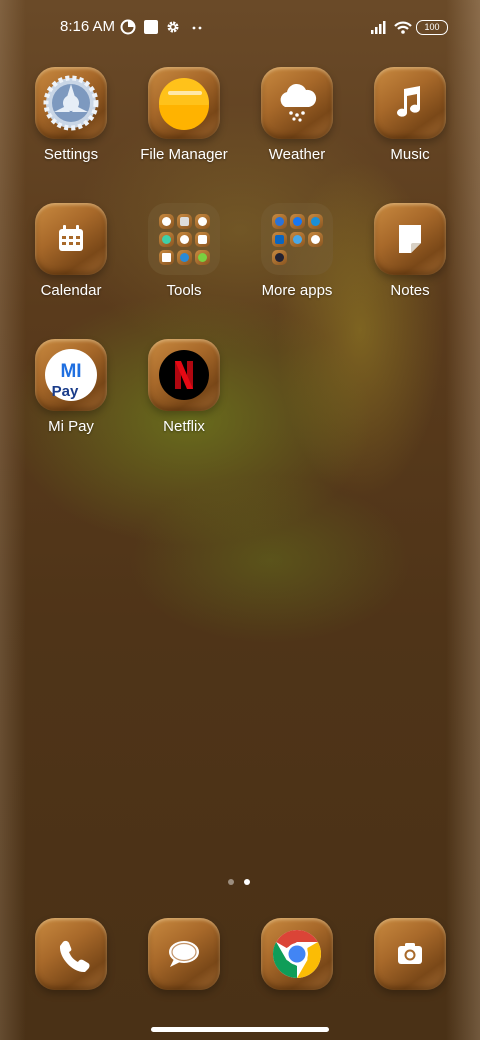  I want to click on folder-tools: Tools, so click(184, 263).